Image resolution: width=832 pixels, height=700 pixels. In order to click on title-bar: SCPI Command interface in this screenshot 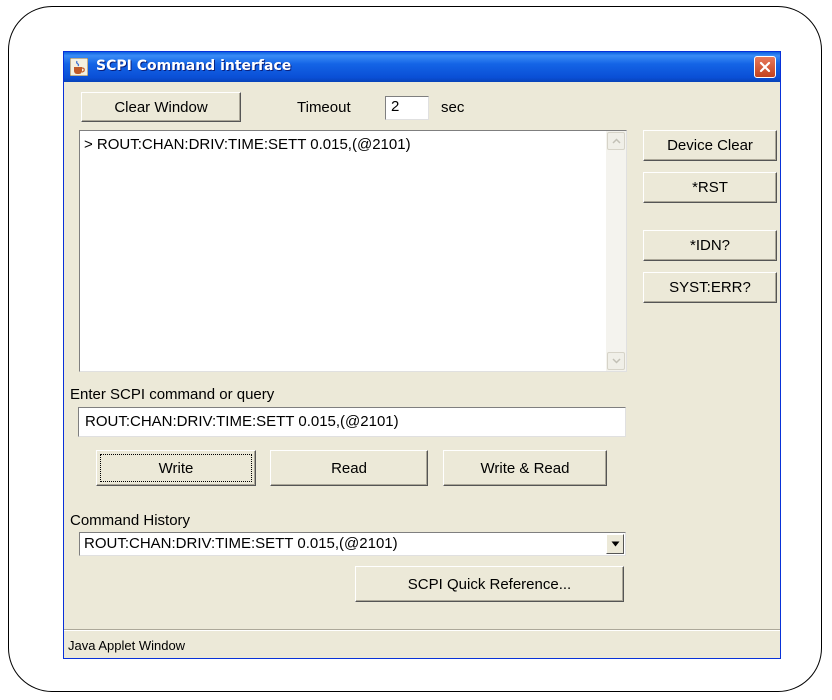, I will do `click(422, 67)`.